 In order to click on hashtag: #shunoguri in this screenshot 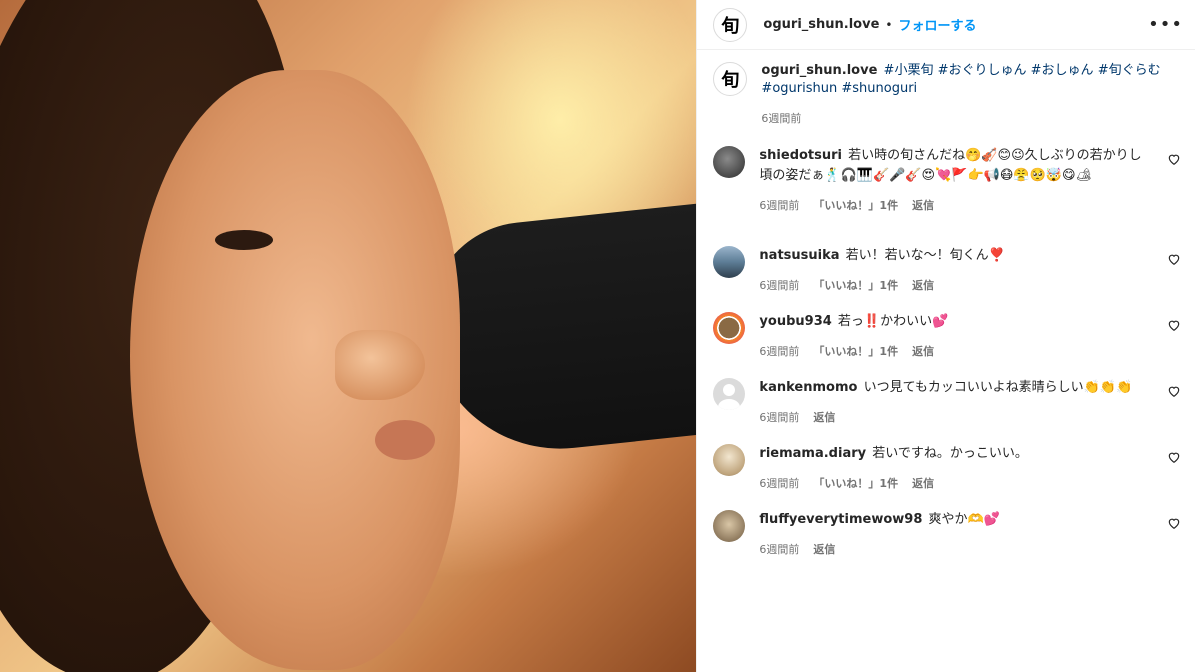, I will do `click(879, 88)`.